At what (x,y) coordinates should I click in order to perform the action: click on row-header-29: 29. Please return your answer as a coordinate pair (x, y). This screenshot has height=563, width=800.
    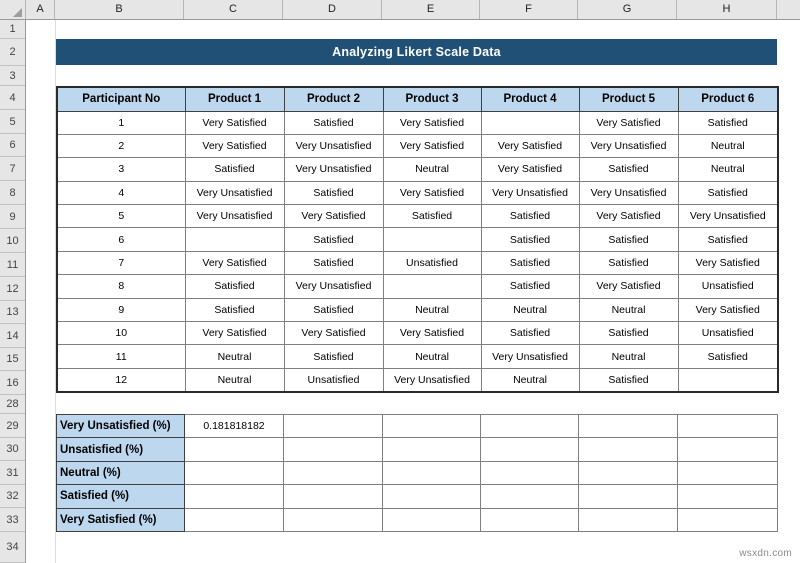
    Looking at the image, I should click on (12, 426).